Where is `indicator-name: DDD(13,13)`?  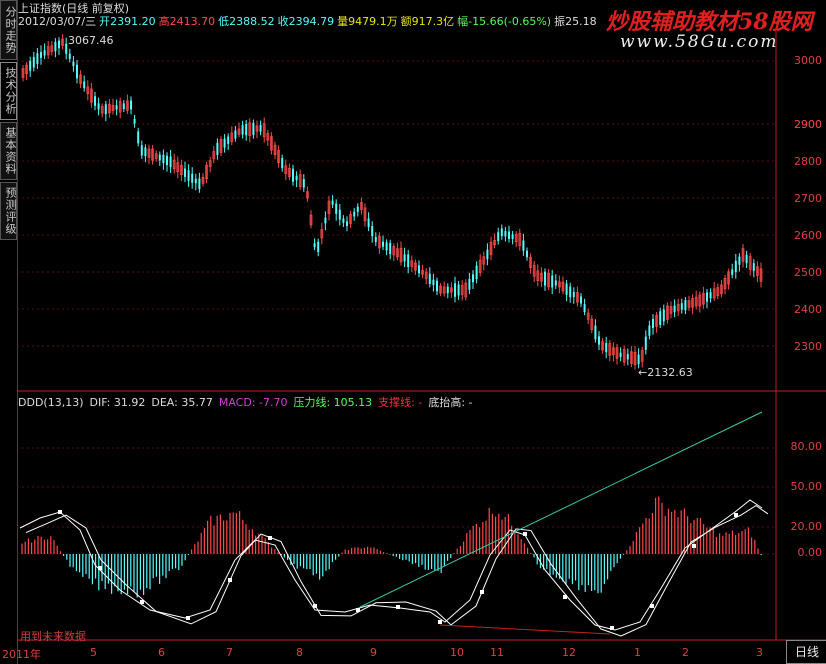 indicator-name: DDD(13,13) is located at coordinates (50, 402).